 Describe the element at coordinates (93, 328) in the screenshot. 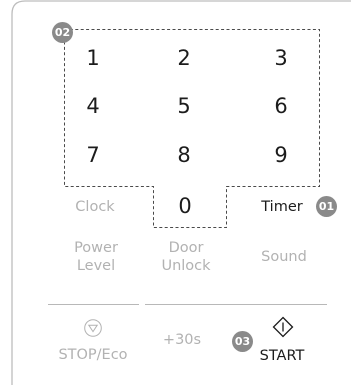

I see `stop-triangle-icon` at that location.